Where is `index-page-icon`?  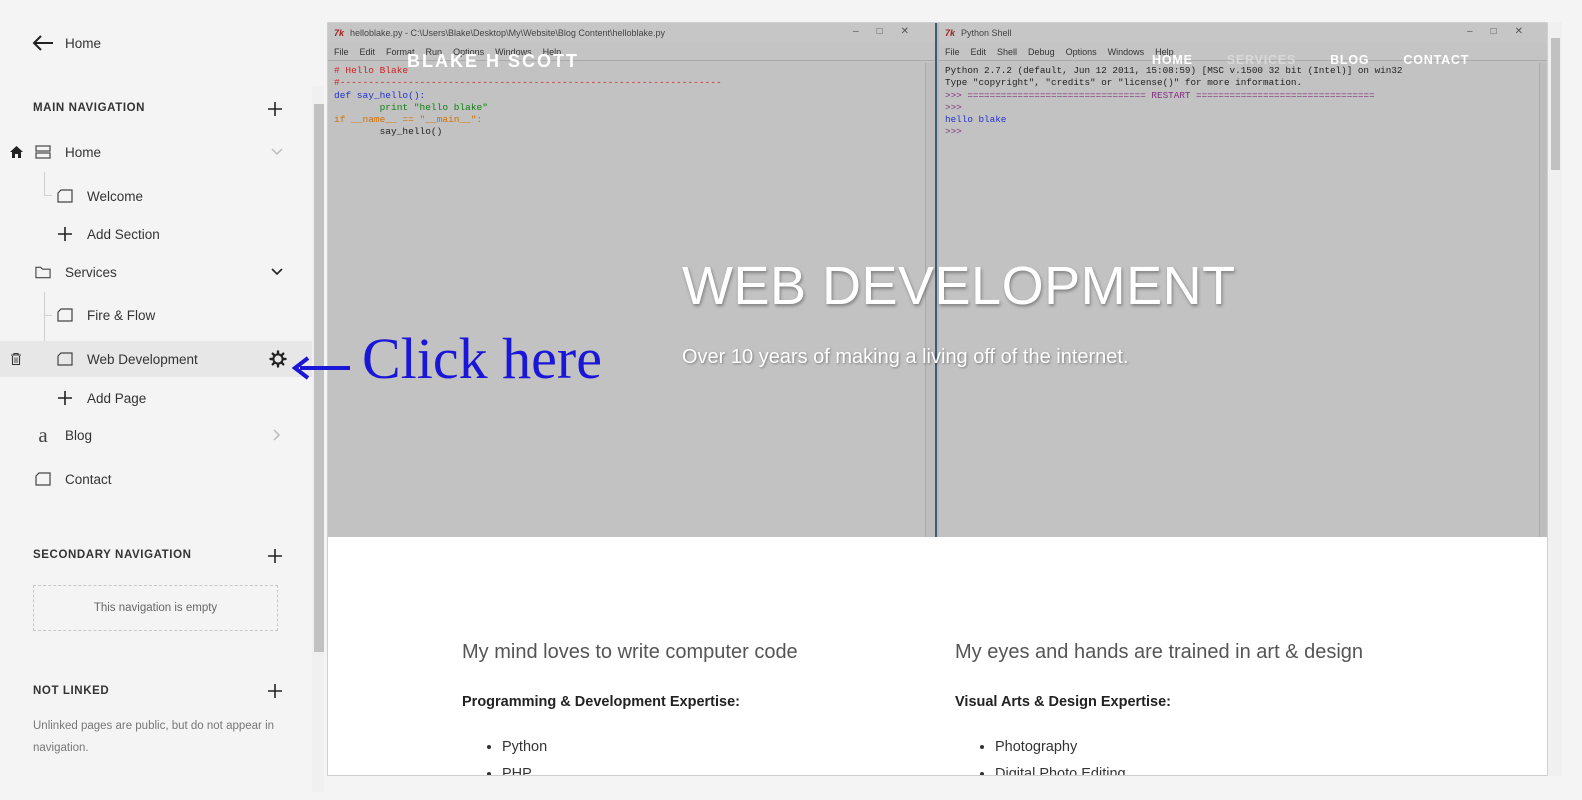 index-page-icon is located at coordinates (43, 152).